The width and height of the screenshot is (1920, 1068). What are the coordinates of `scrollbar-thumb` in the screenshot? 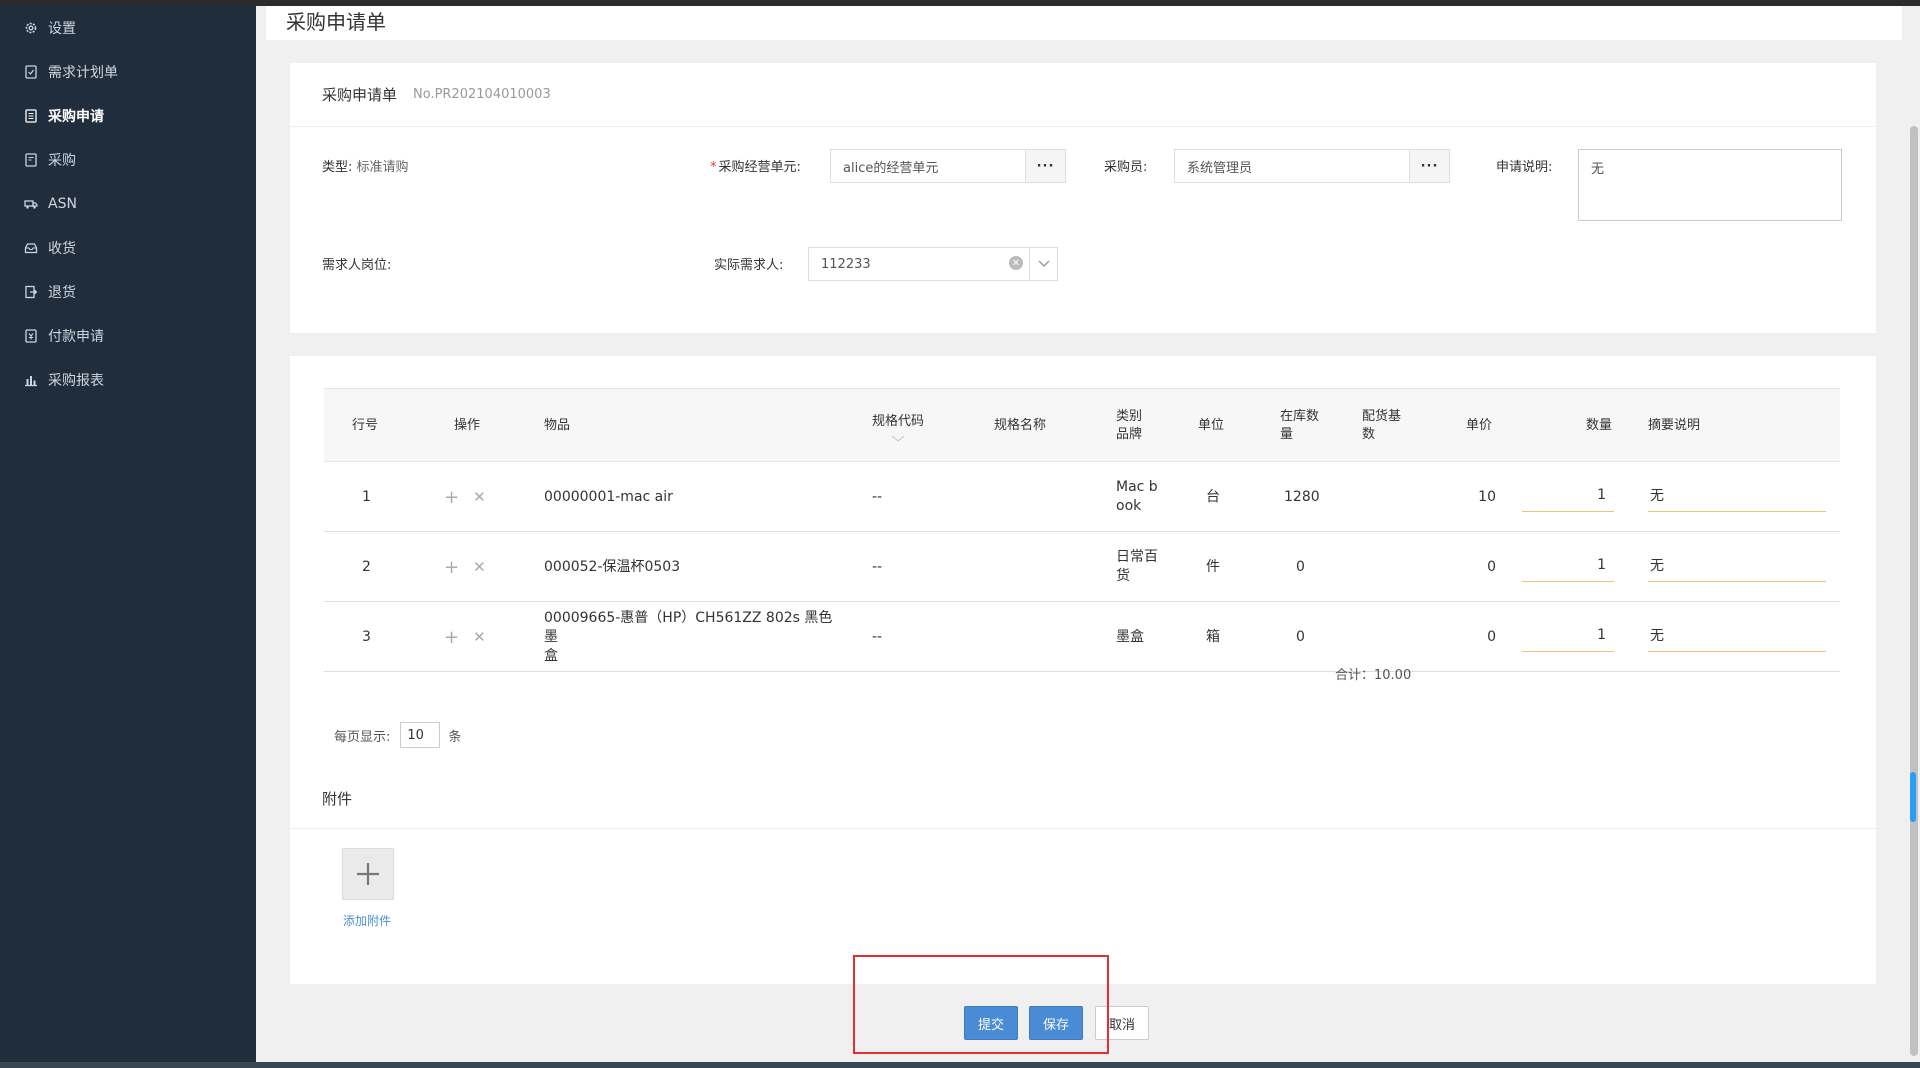 It's located at (1914, 591).